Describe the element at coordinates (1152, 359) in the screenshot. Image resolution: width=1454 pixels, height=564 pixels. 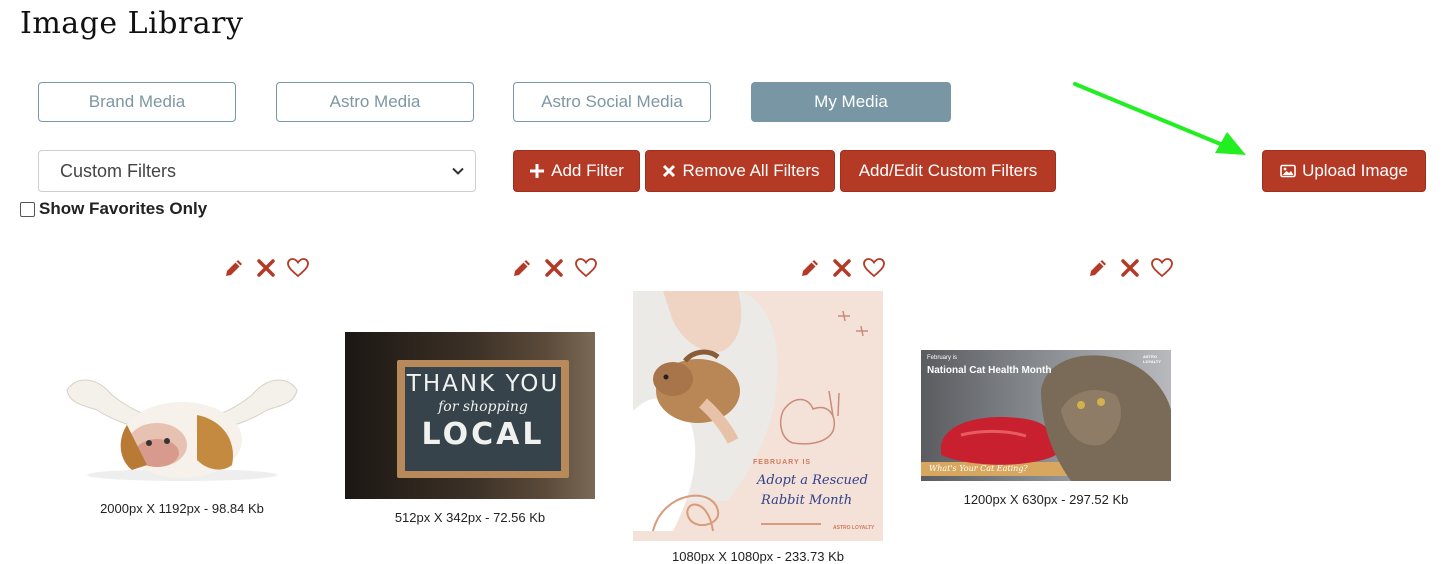
I see `cat-brand: ASTRO LOYALTY` at that location.